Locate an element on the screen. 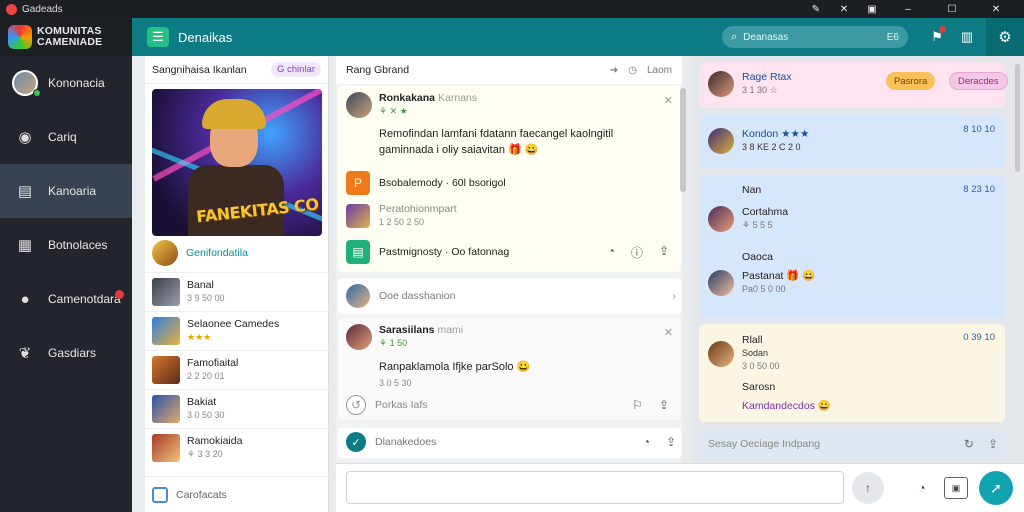 This screenshot has height=512, width=1024. sidebar-item-camera: ◉ Cariq is located at coordinates (66, 137).